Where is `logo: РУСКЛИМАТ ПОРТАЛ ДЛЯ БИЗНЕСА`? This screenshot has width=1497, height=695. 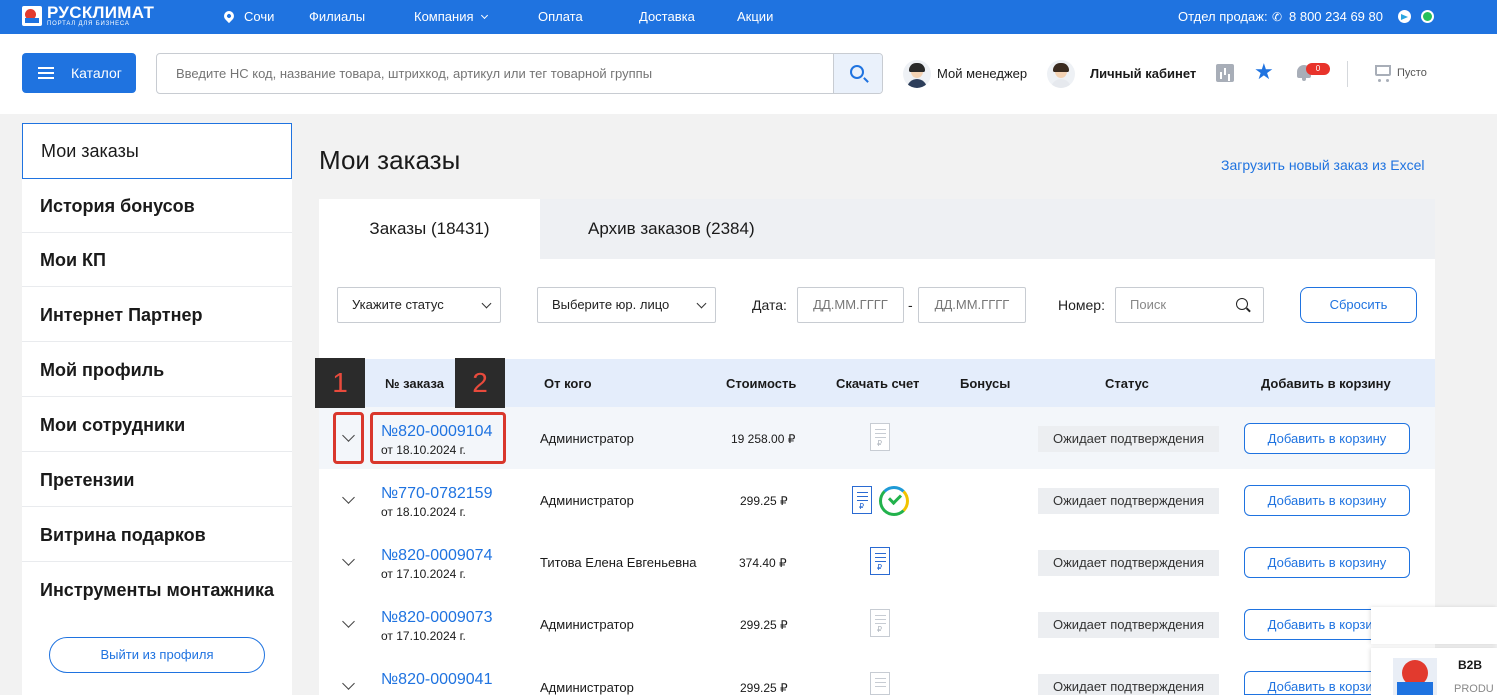
logo: РУСКЛИМАТ ПОРТАЛ ДЛЯ БИЗНЕСА is located at coordinates (97, 16).